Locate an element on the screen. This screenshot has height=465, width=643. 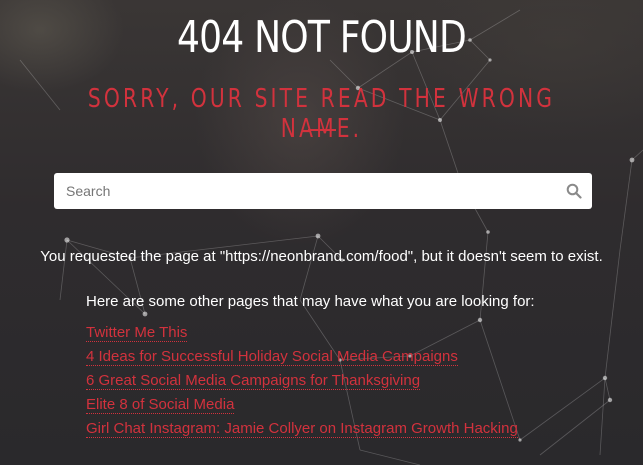
title-divider is located at coordinates (322, 130).